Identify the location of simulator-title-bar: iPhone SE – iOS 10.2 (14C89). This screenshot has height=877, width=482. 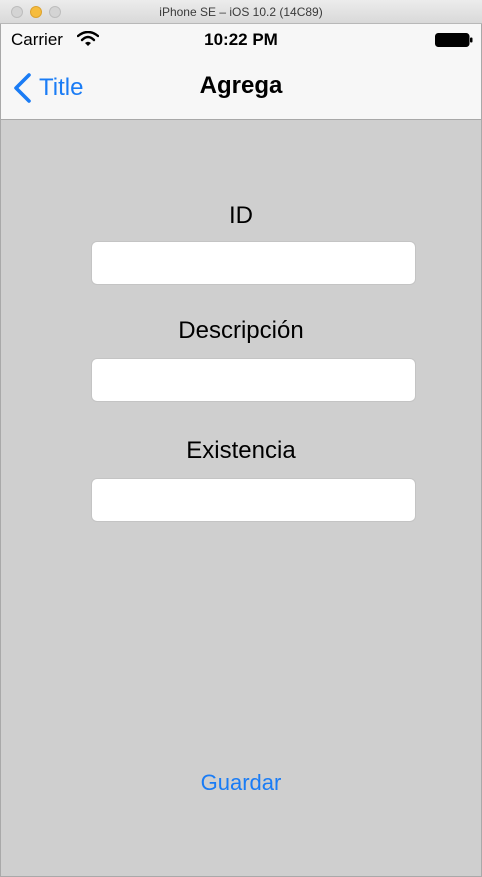
(241, 12).